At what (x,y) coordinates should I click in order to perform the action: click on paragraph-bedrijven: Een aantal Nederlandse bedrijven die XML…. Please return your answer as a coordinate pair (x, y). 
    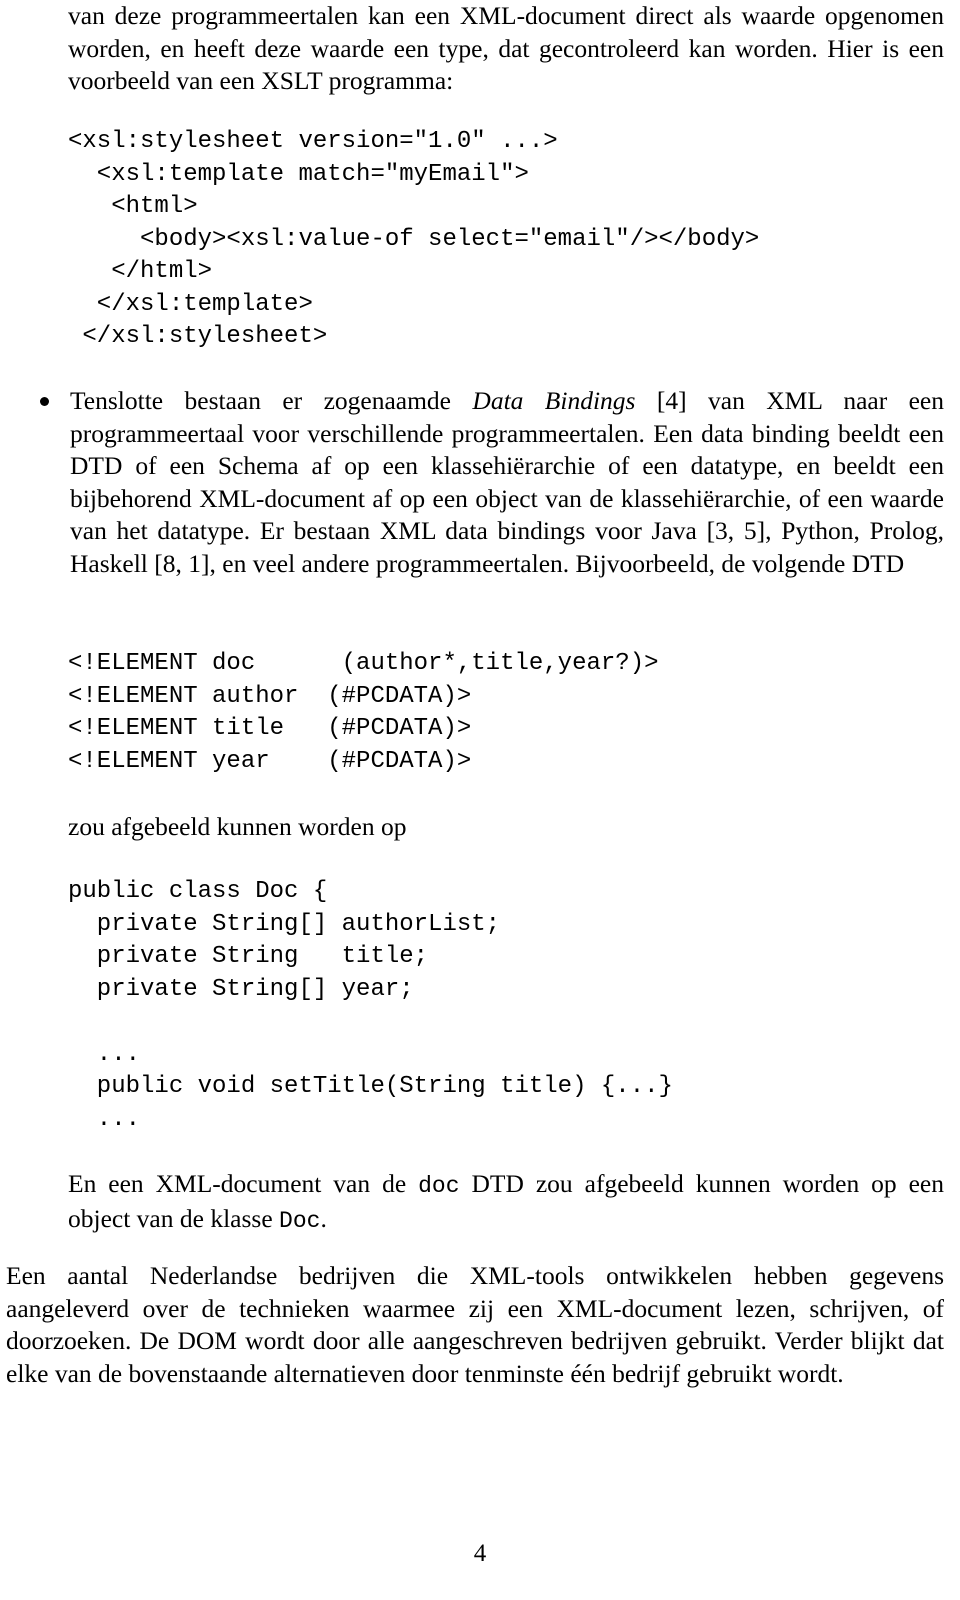
    Looking at the image, I should click on (475, 1324).